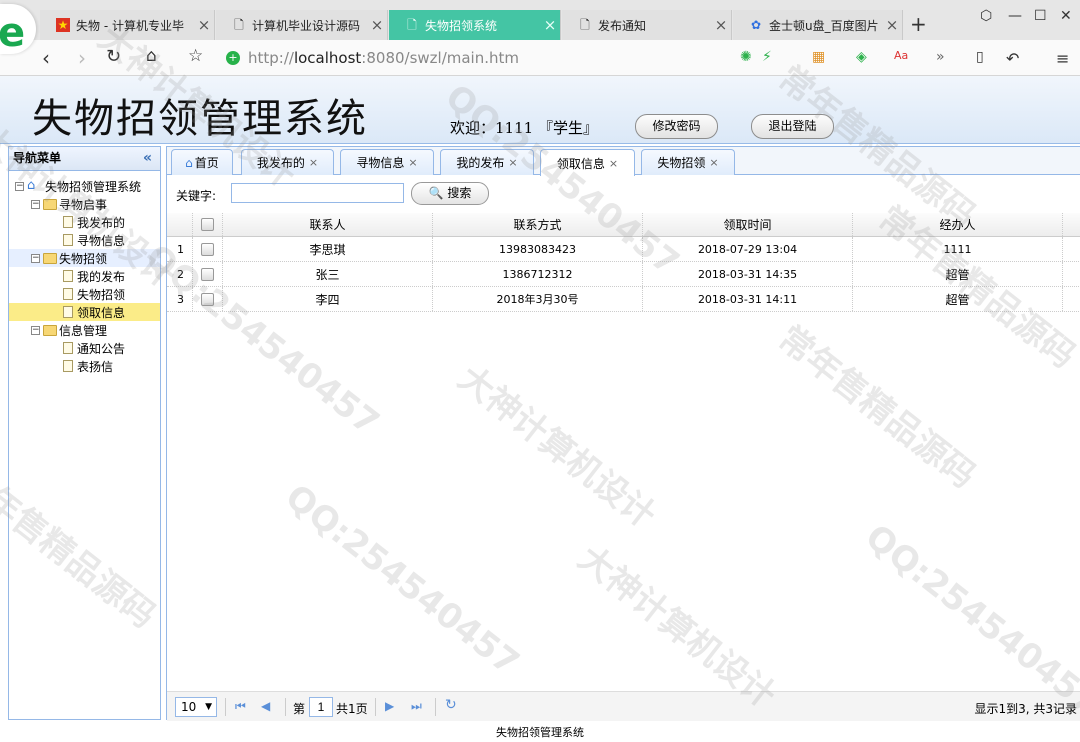 This screenshot has height=742, width=1080. Describe the element at coordinates (1066, 16) in the screenshot. I see `window-close-icon: ✕` at that location.